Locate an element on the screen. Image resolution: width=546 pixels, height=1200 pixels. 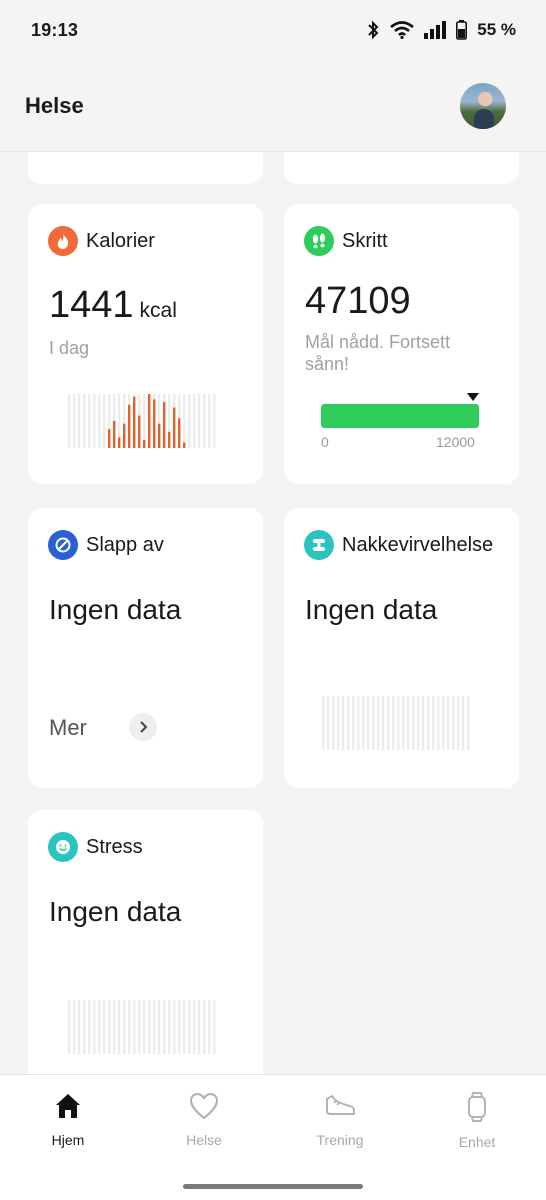
nav-item-home: Hjem is located at coordinates (68, 1119).